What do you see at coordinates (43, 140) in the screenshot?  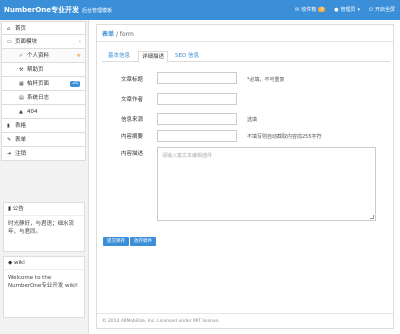 I see `sidebar-item-form: ✎ 表单` at bounding box center [43, 140].